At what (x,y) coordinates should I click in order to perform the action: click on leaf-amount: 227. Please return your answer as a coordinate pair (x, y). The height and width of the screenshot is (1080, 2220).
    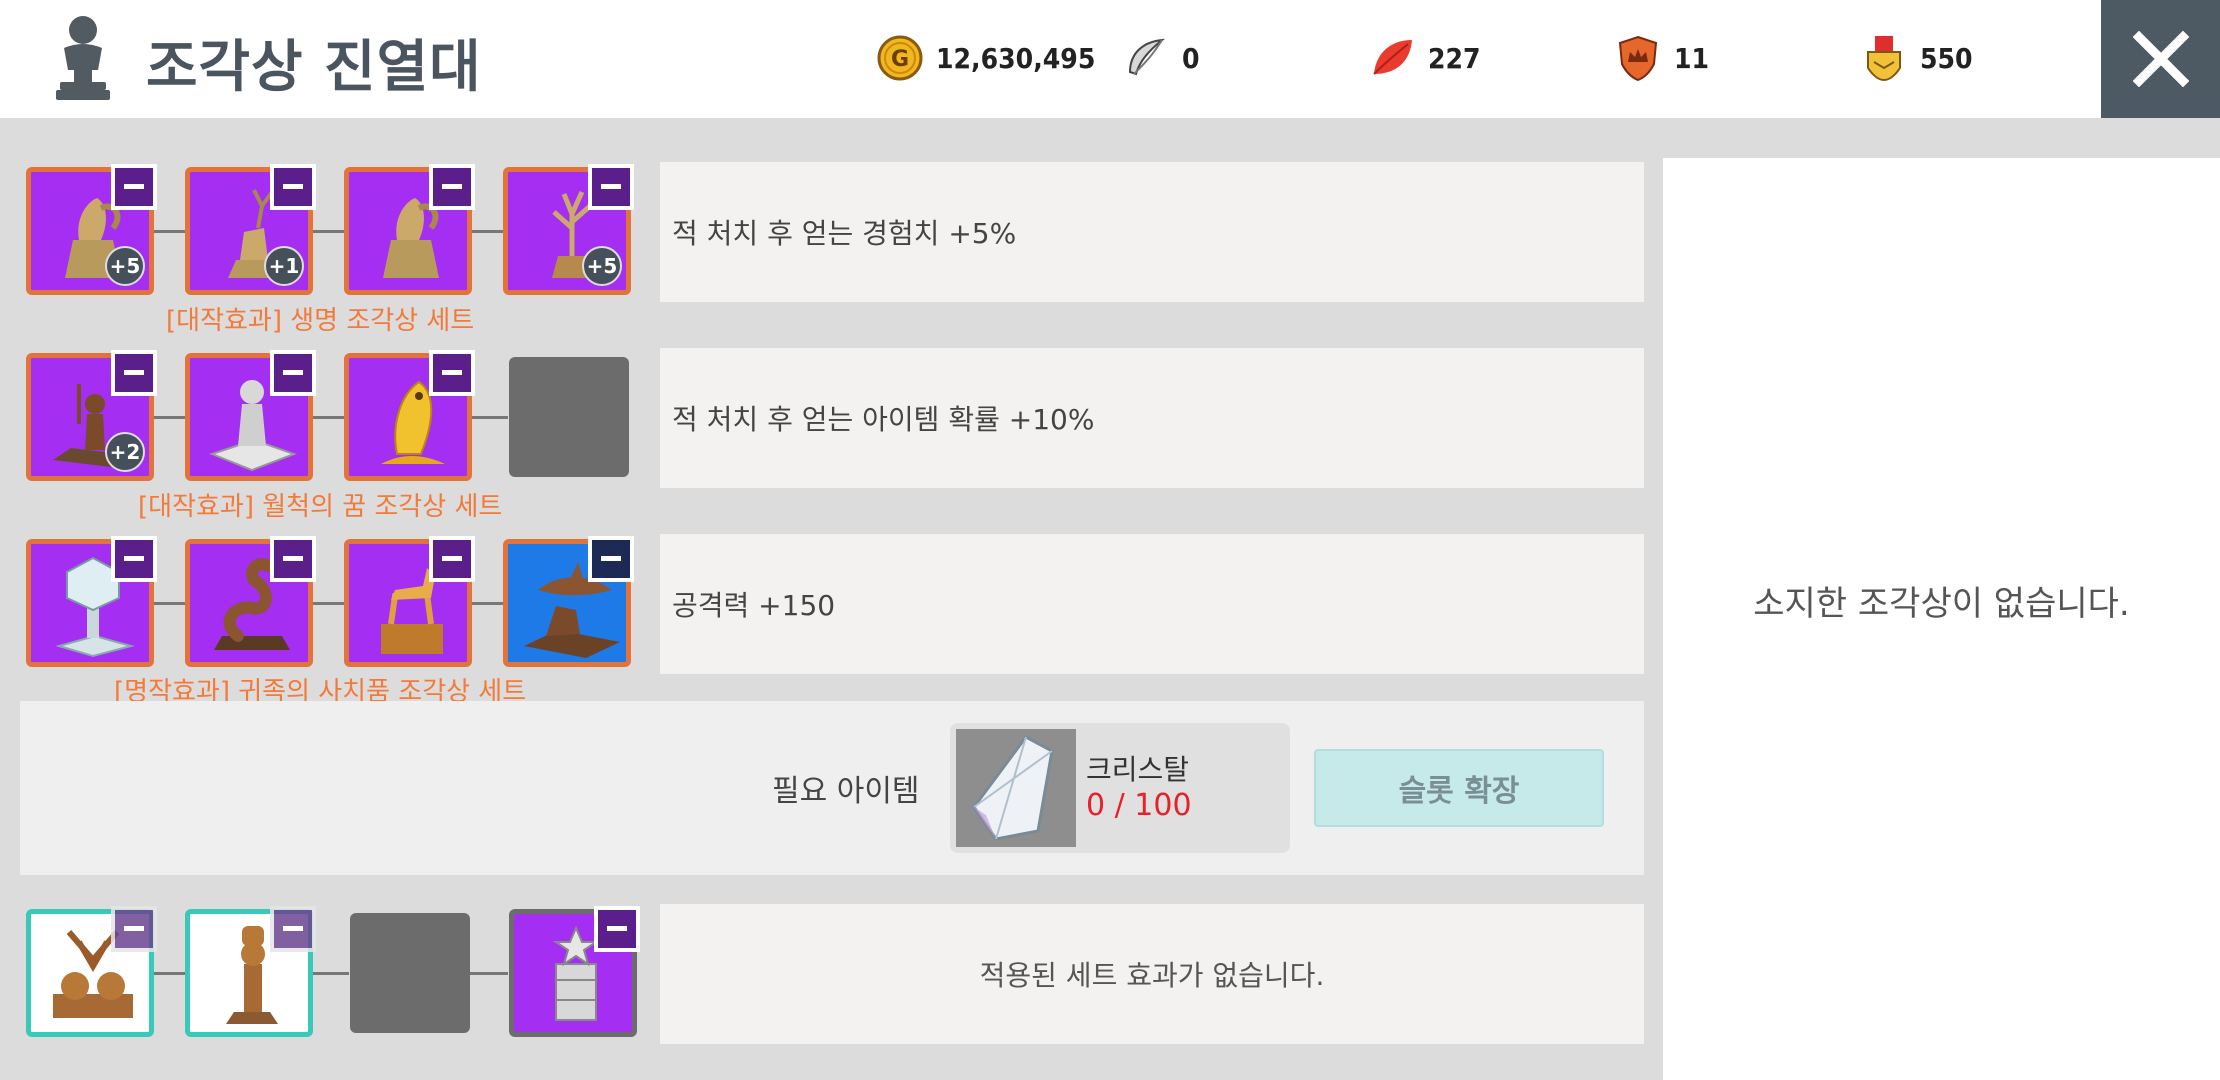
    Looking at the image, I should click on (1454, 58).